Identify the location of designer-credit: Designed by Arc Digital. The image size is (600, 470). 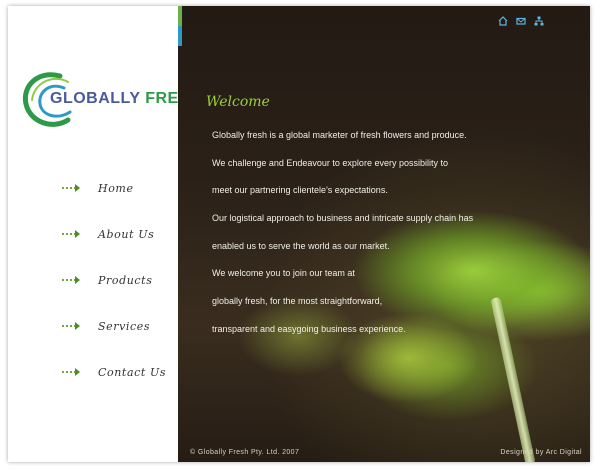
(541, 452).